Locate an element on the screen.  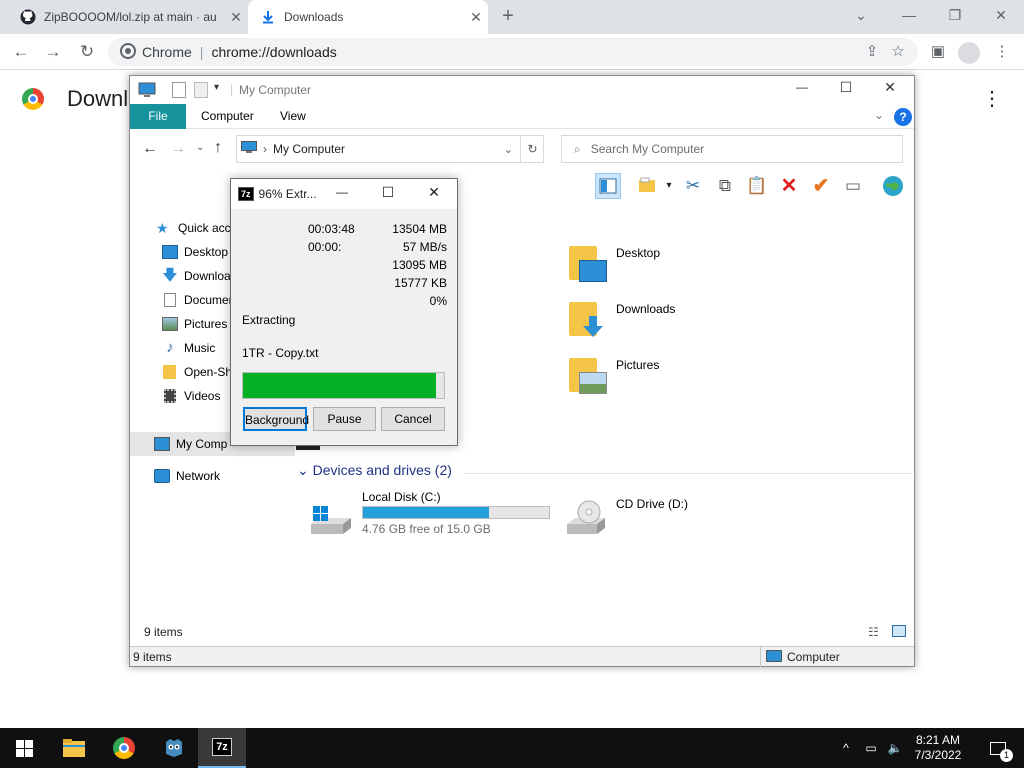
network-icon is located at coordinates (162, 476).